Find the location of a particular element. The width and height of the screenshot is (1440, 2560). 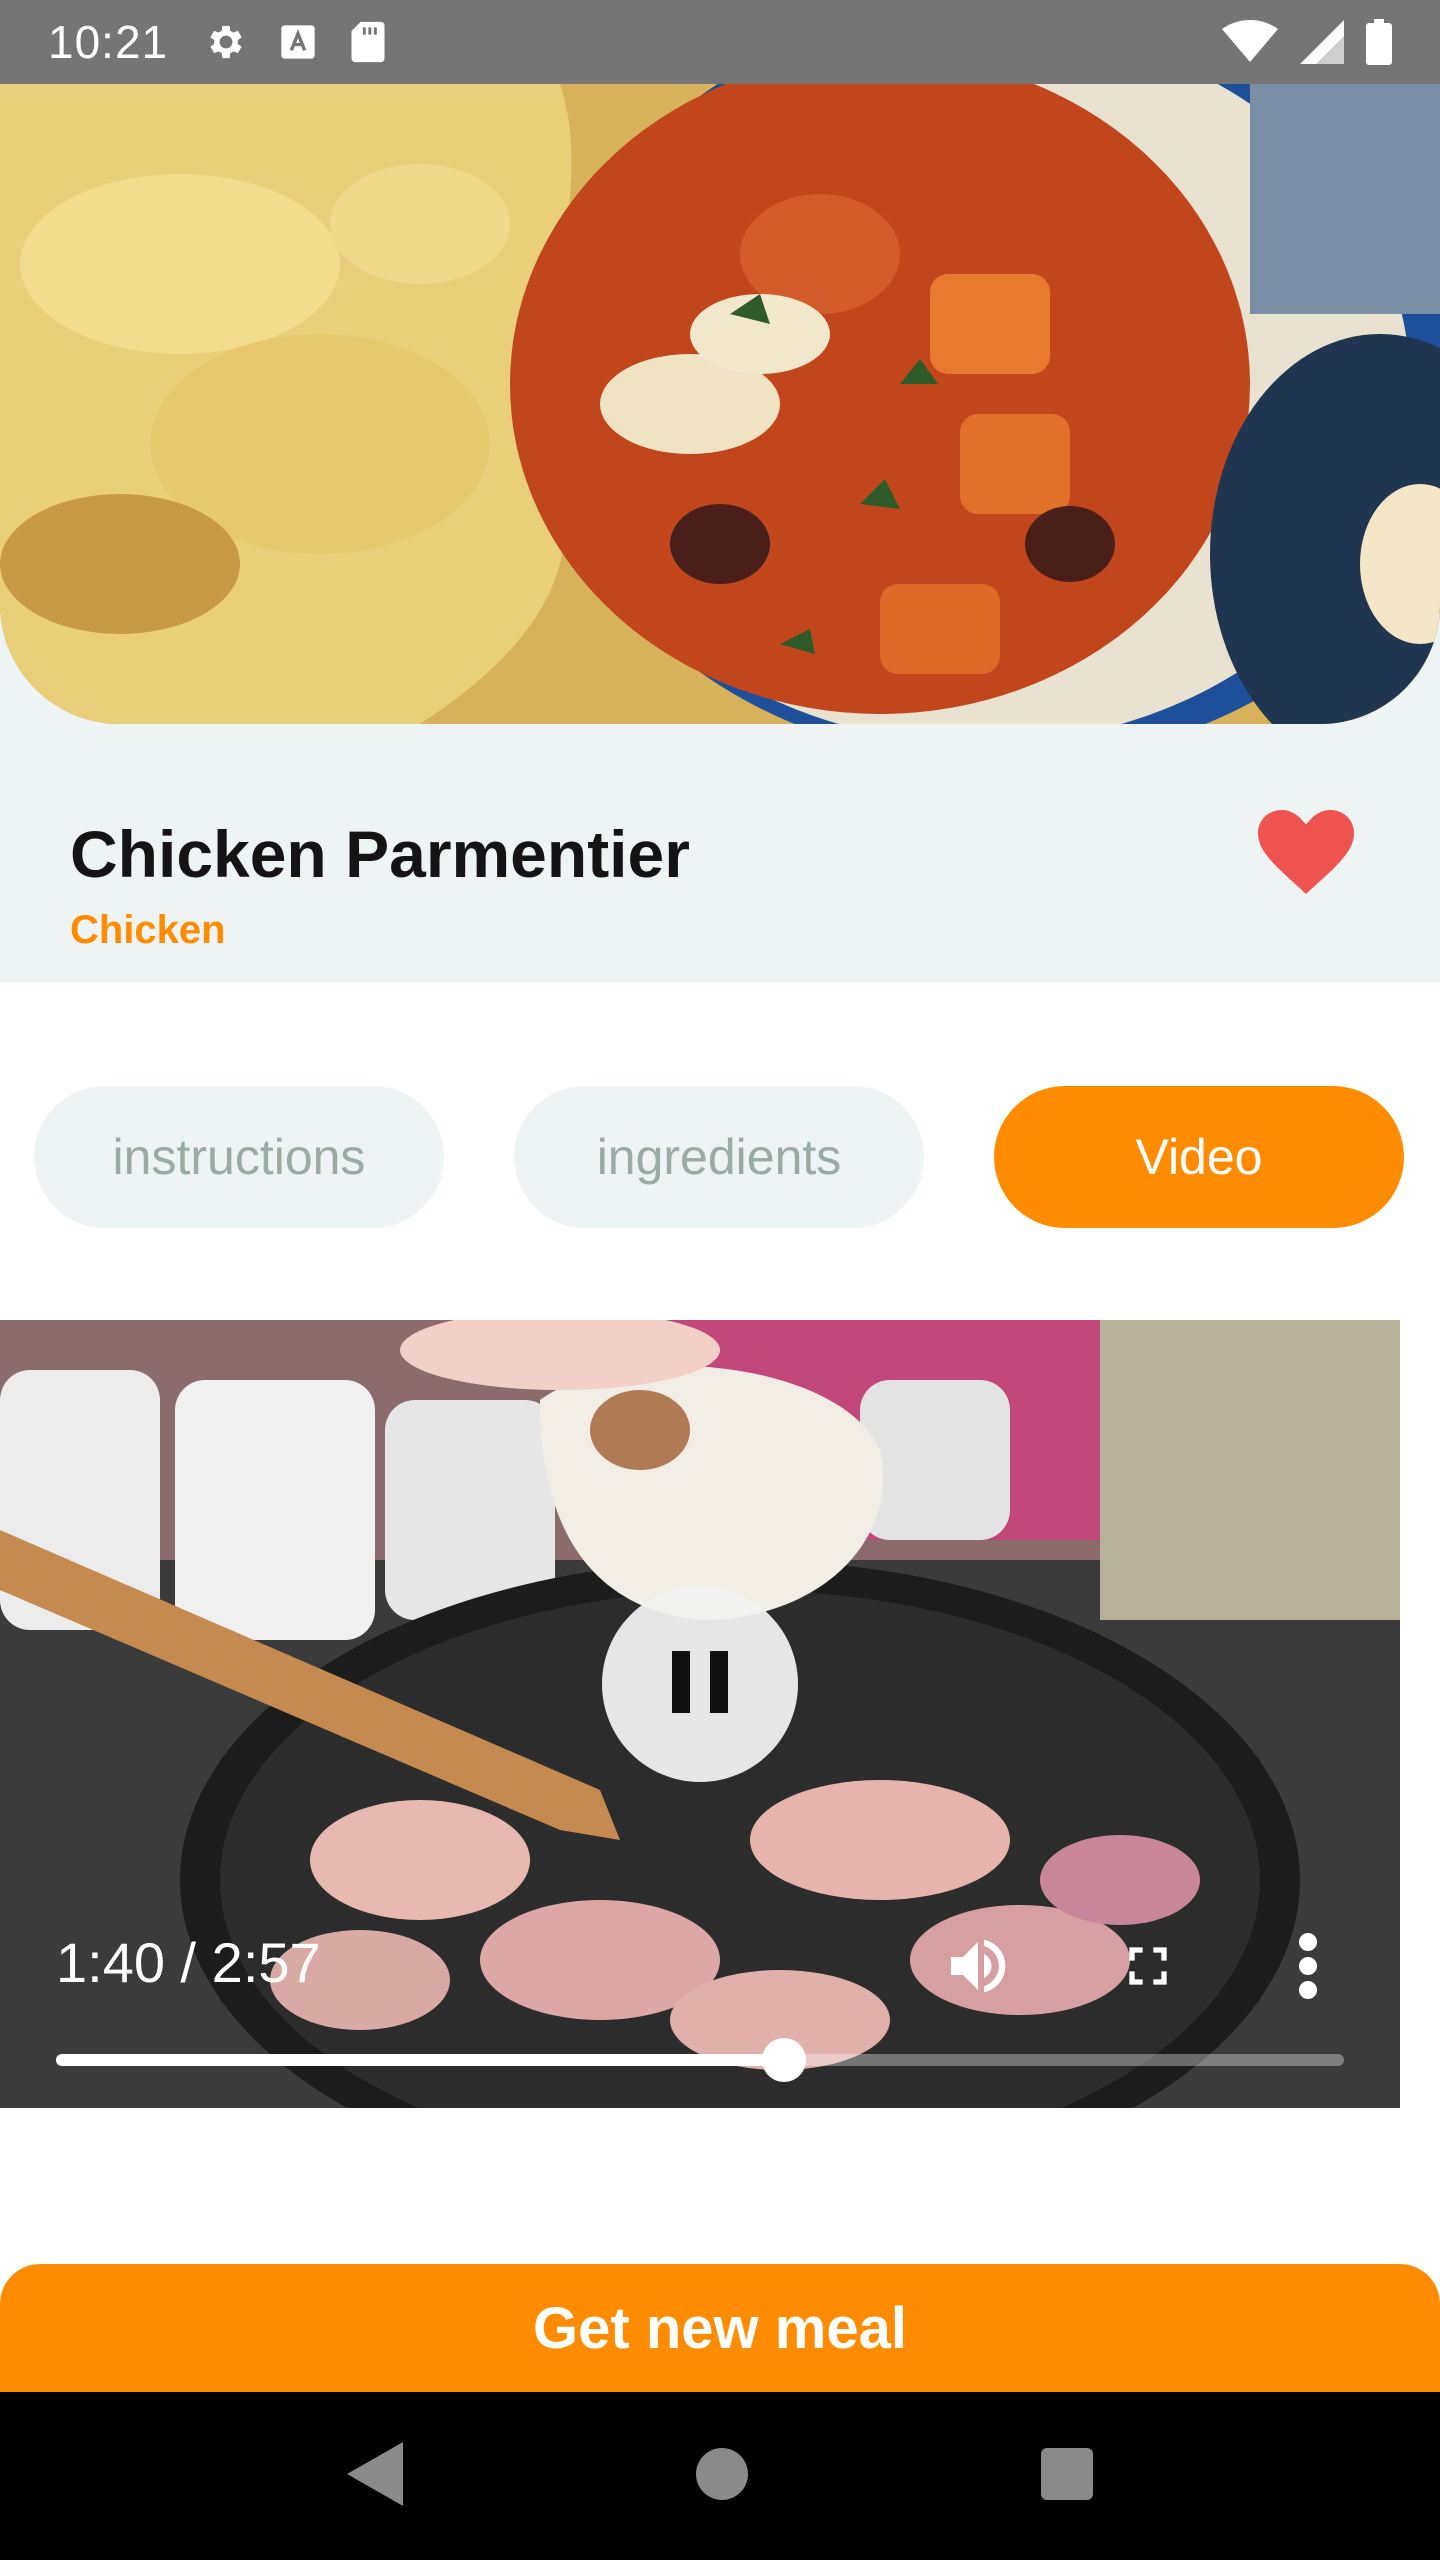

fullscreen-button is located at coordinates (1148, 1968).